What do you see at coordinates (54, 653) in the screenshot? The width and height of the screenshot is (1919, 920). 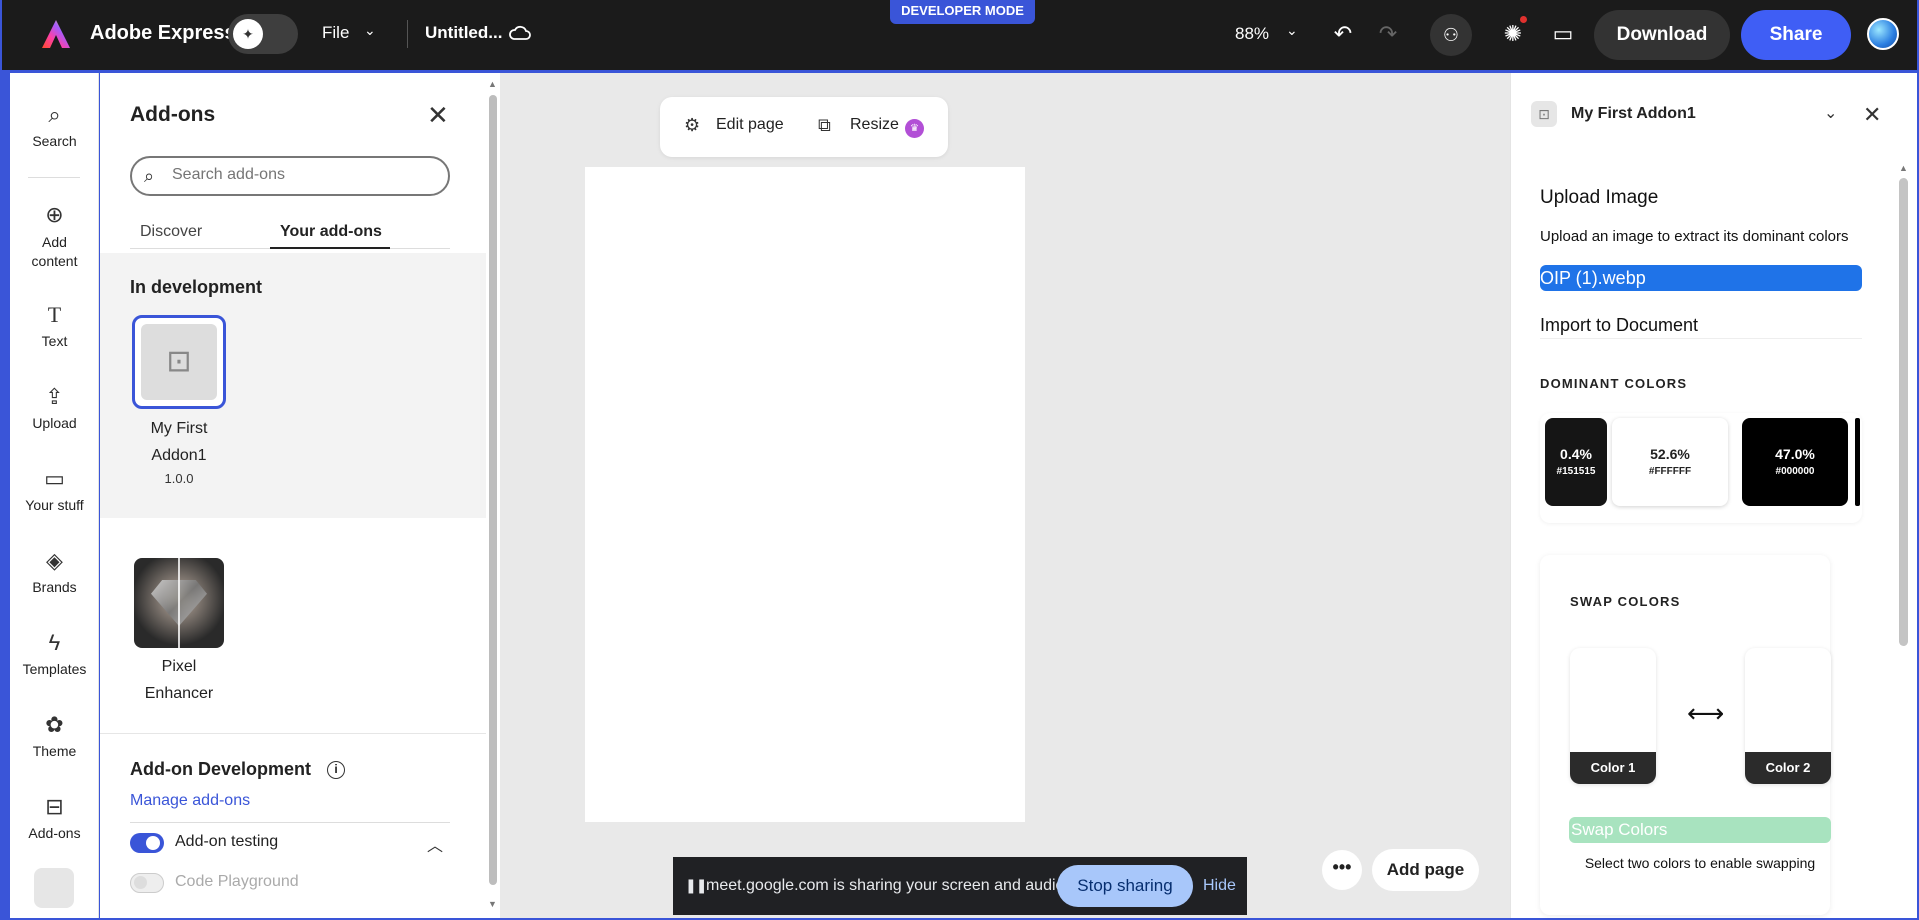 I see `rail-item-templates: ϟ Templates` at bounding box center [54, 653].